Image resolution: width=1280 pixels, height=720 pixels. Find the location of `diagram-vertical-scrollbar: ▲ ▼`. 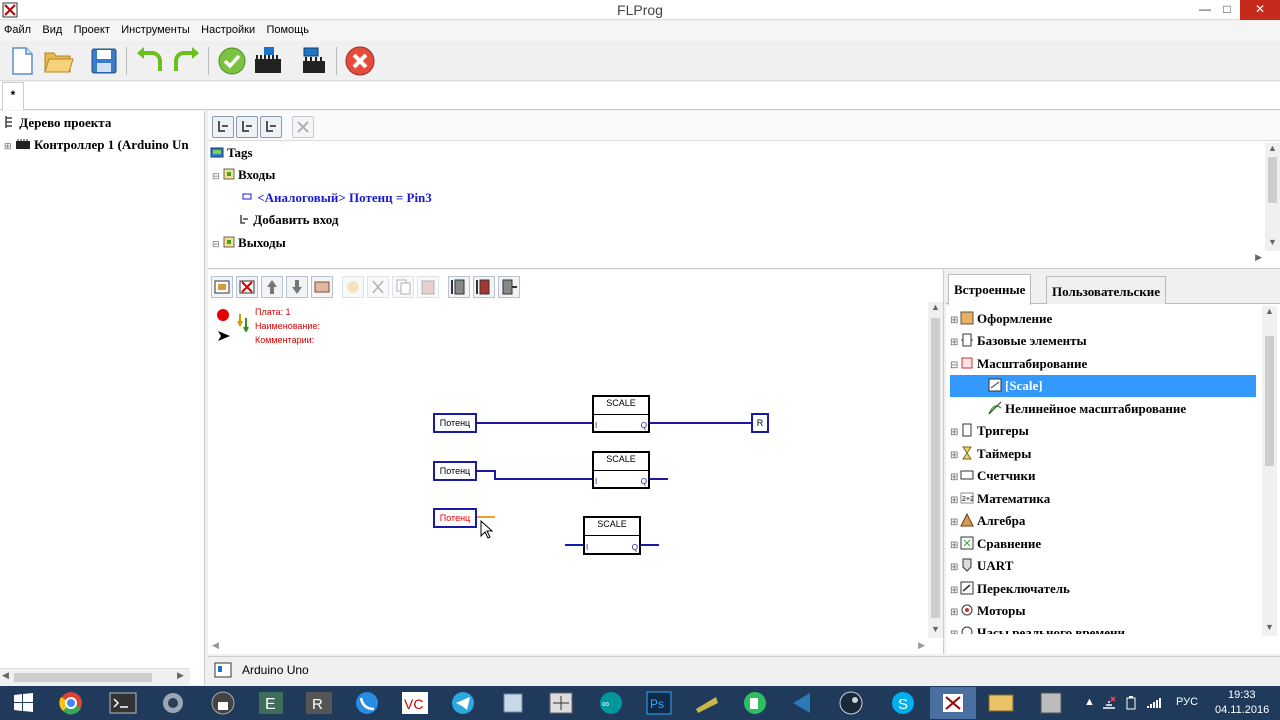

diagram-vertical-scrollbar: ▲ ▼ is located at coordinates (935, 470).